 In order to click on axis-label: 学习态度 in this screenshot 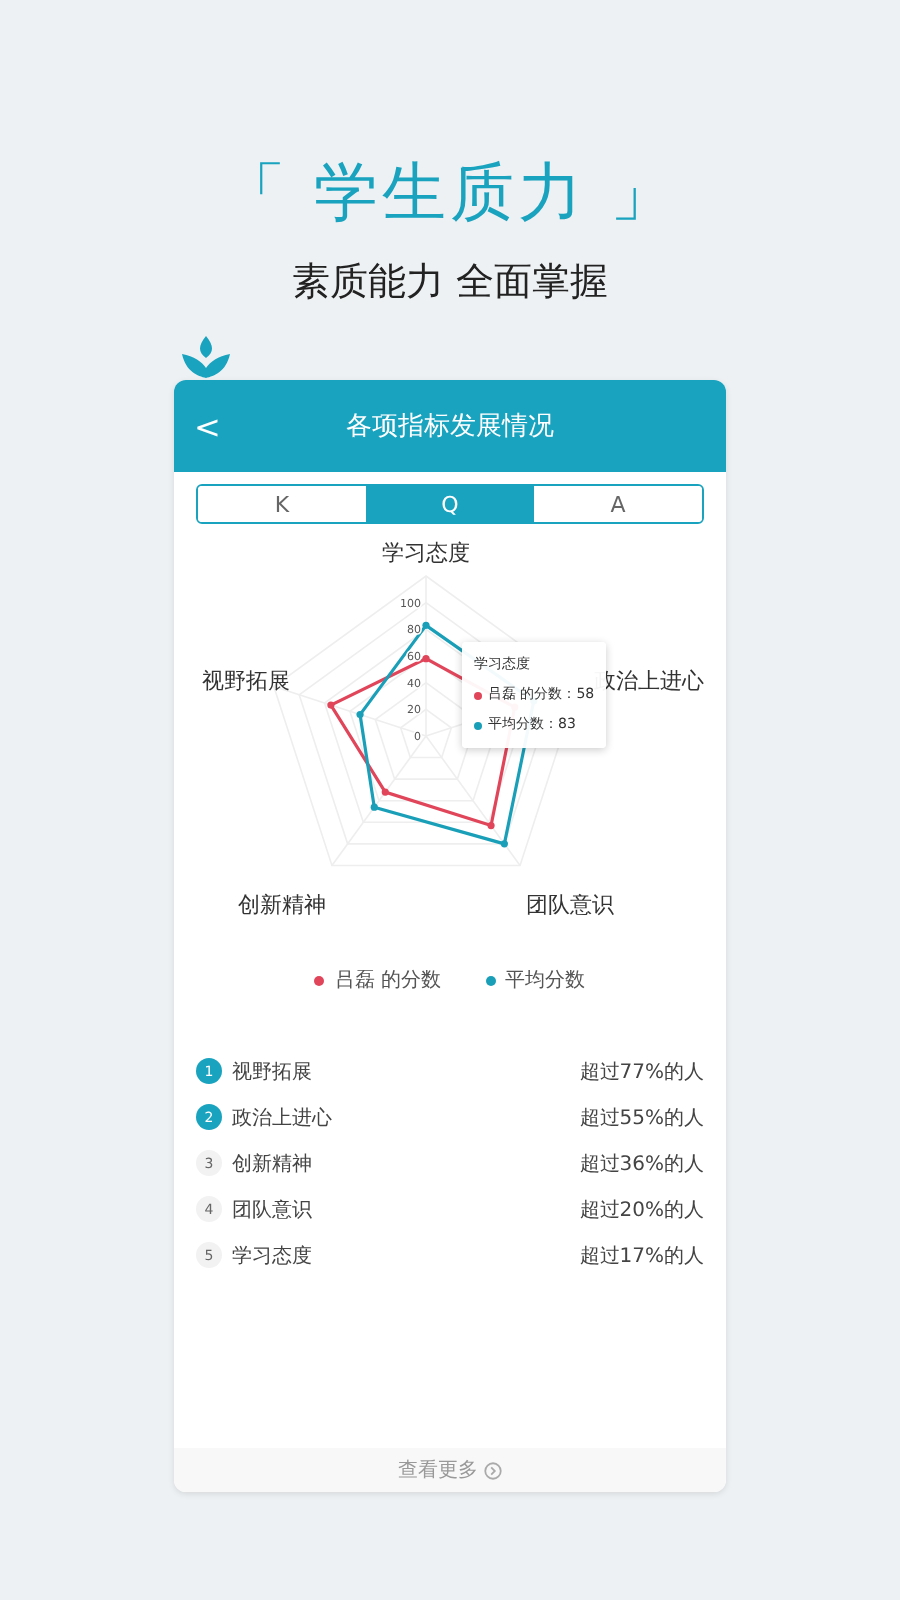, I will do `click(426, 553)`.